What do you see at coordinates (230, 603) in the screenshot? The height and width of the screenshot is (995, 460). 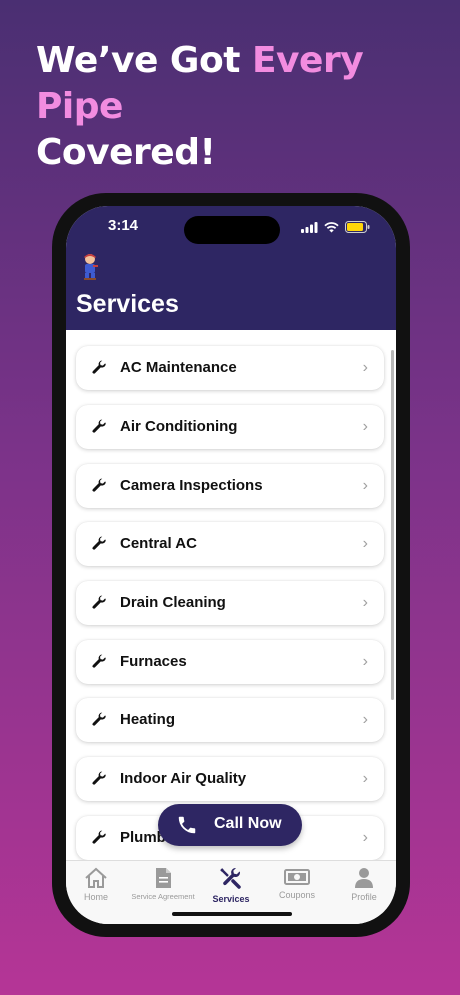 I see `service-item-drain-cleaning: Drain Cleaning ›` at bounding box center [230, 603].